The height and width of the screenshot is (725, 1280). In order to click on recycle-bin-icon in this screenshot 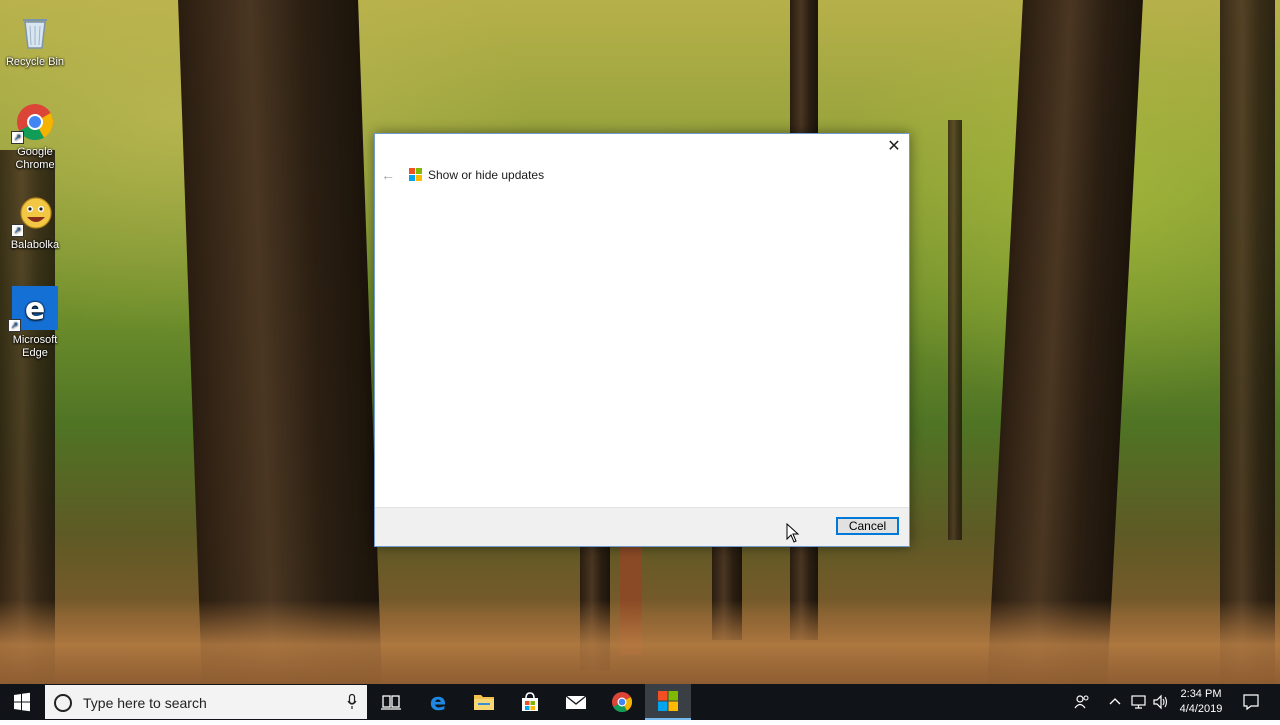, I will do `click(35, 32)`.